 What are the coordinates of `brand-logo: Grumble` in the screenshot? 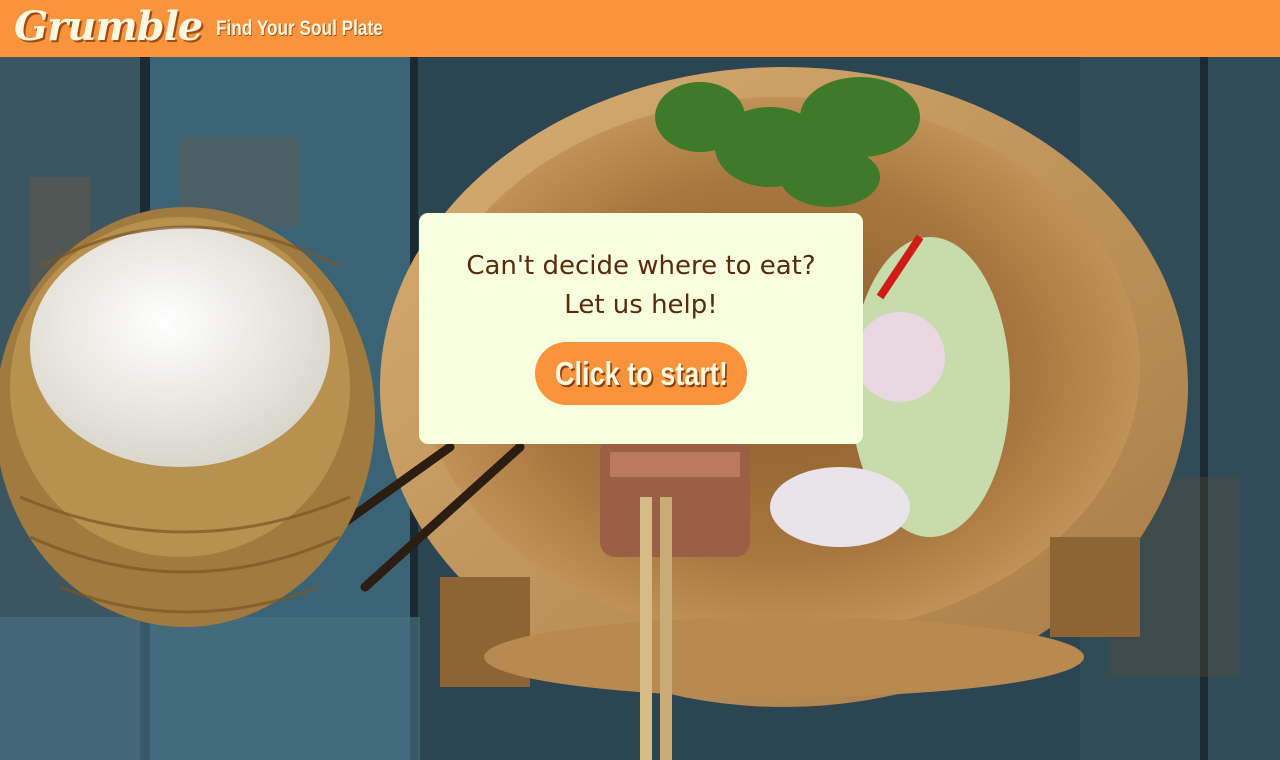 It's located at (108, 26).